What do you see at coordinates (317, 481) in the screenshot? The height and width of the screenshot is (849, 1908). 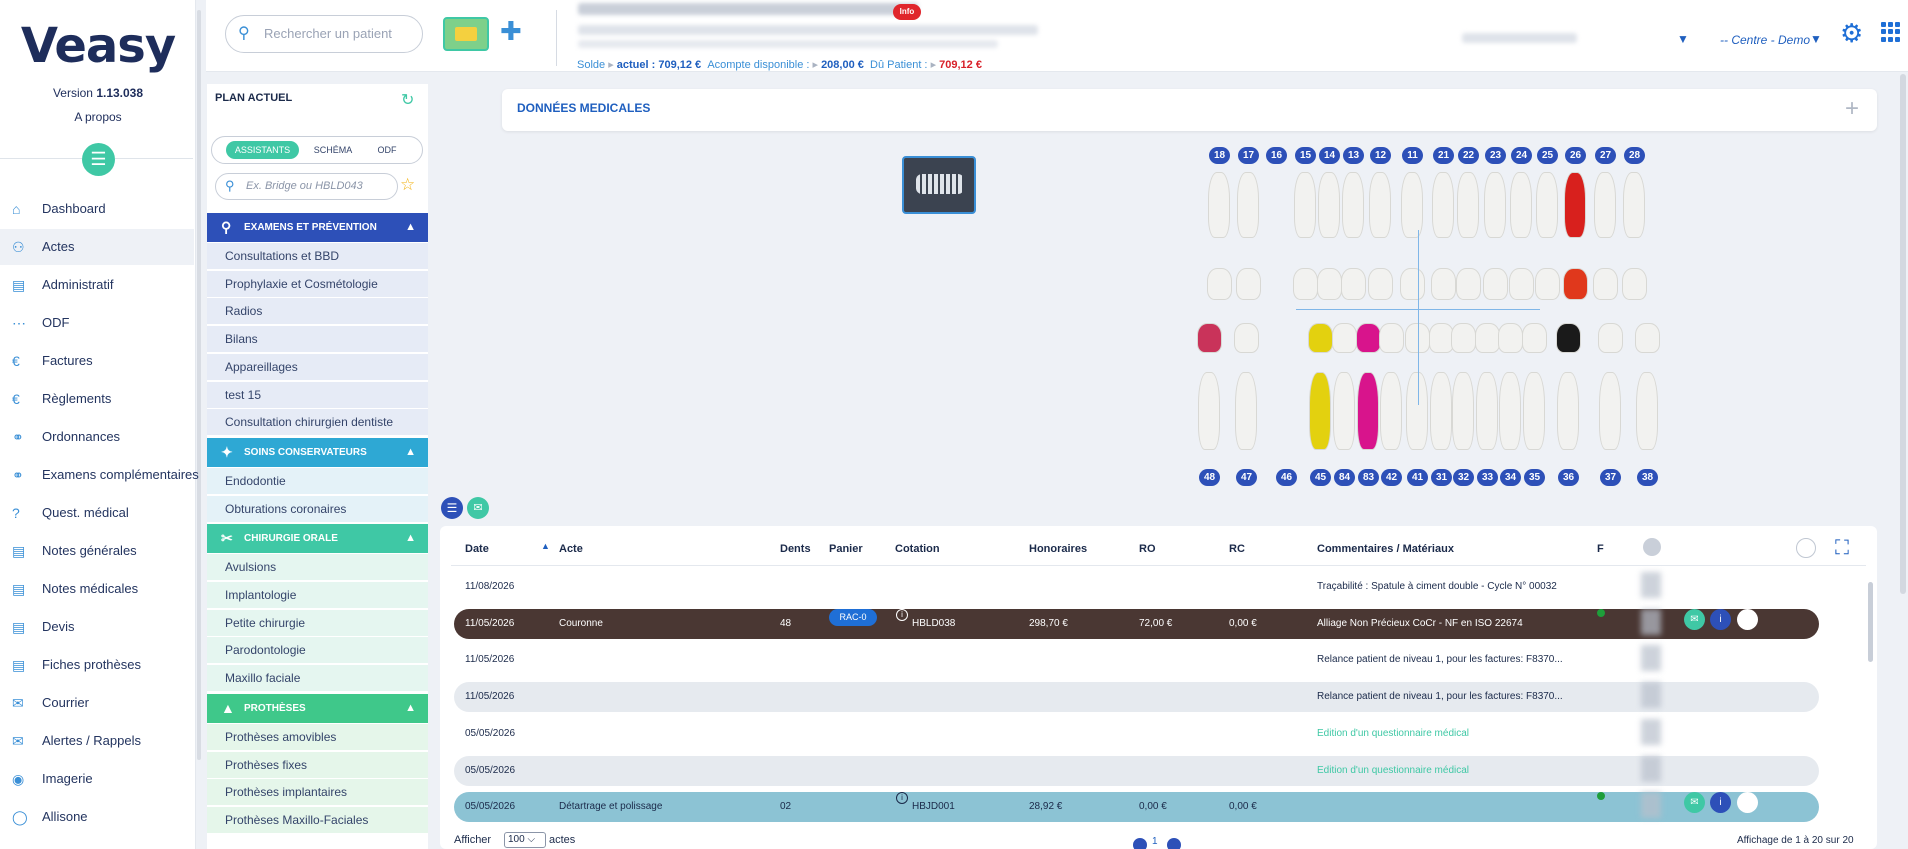 I see `category-item: Endodontie` at bounding box center [317, 481].